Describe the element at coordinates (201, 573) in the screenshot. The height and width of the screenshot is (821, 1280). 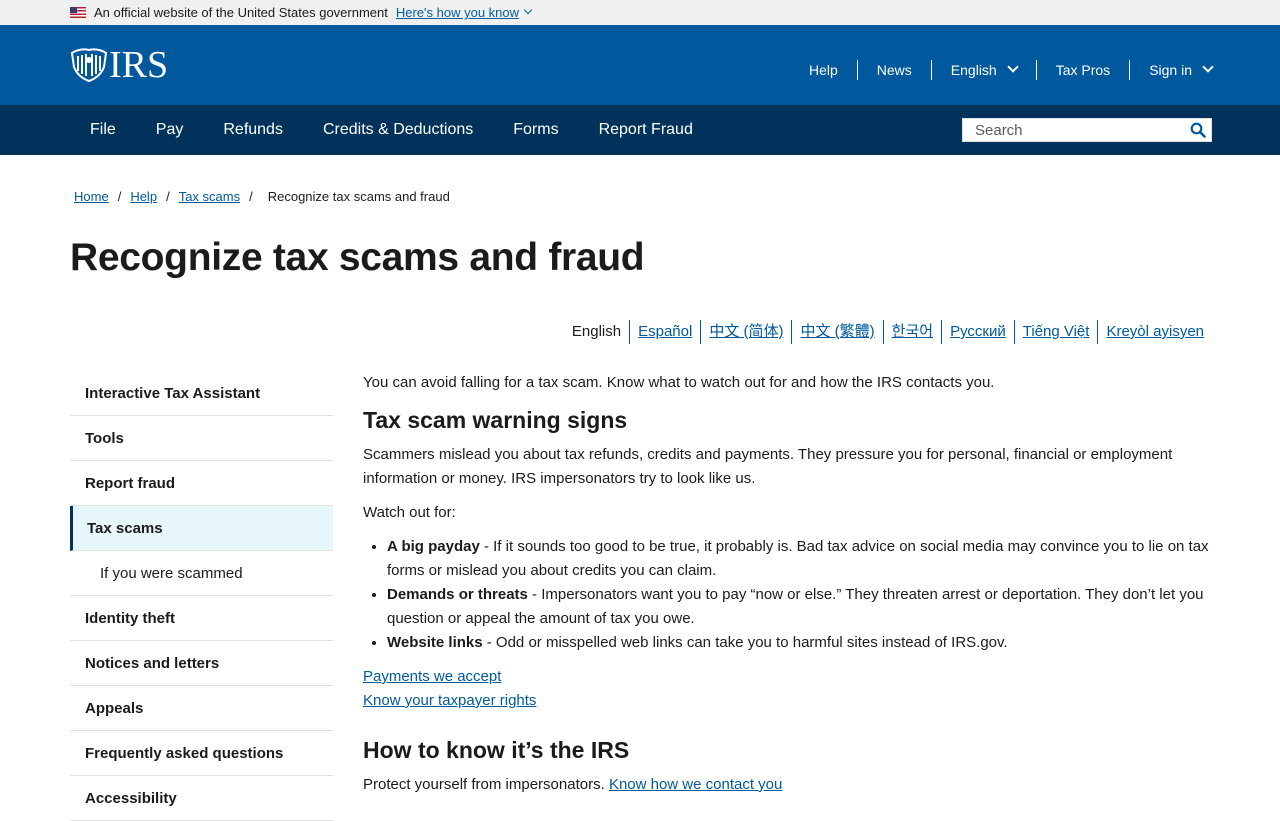
I see `sidenav-if-you-were-scammed: If you were scammed` at that location.